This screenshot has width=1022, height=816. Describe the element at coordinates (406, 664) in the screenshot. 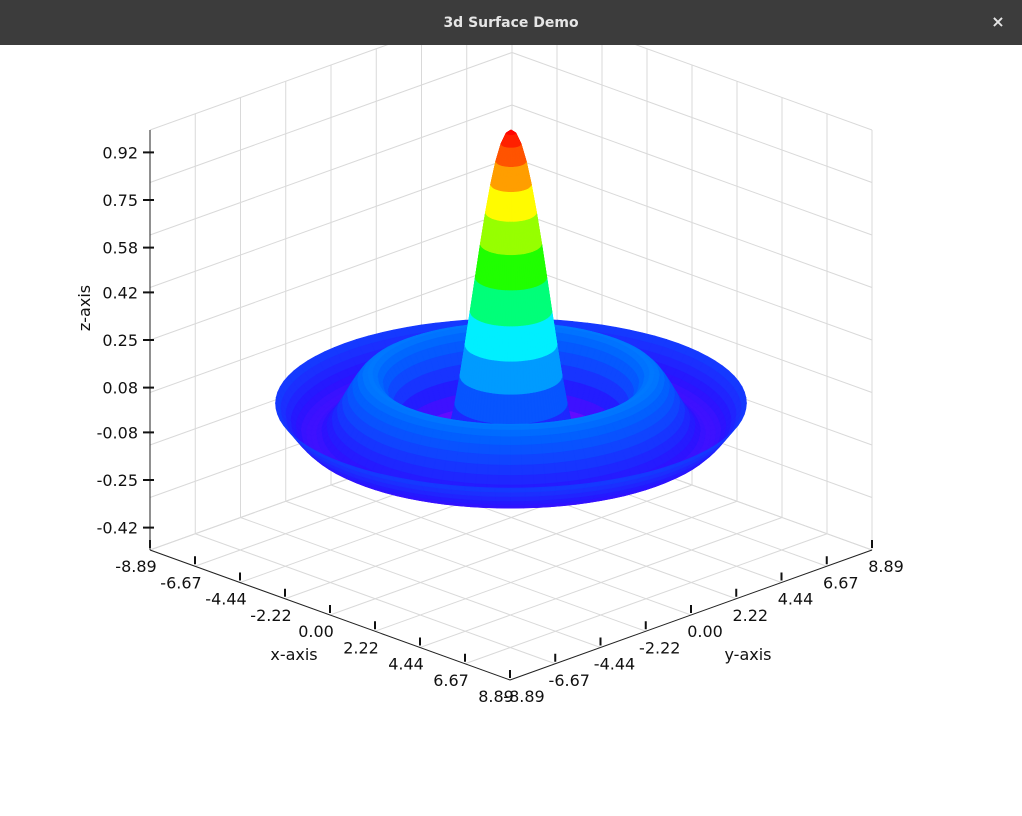

I see `x-axis-tick-label: 4.44` at that location.